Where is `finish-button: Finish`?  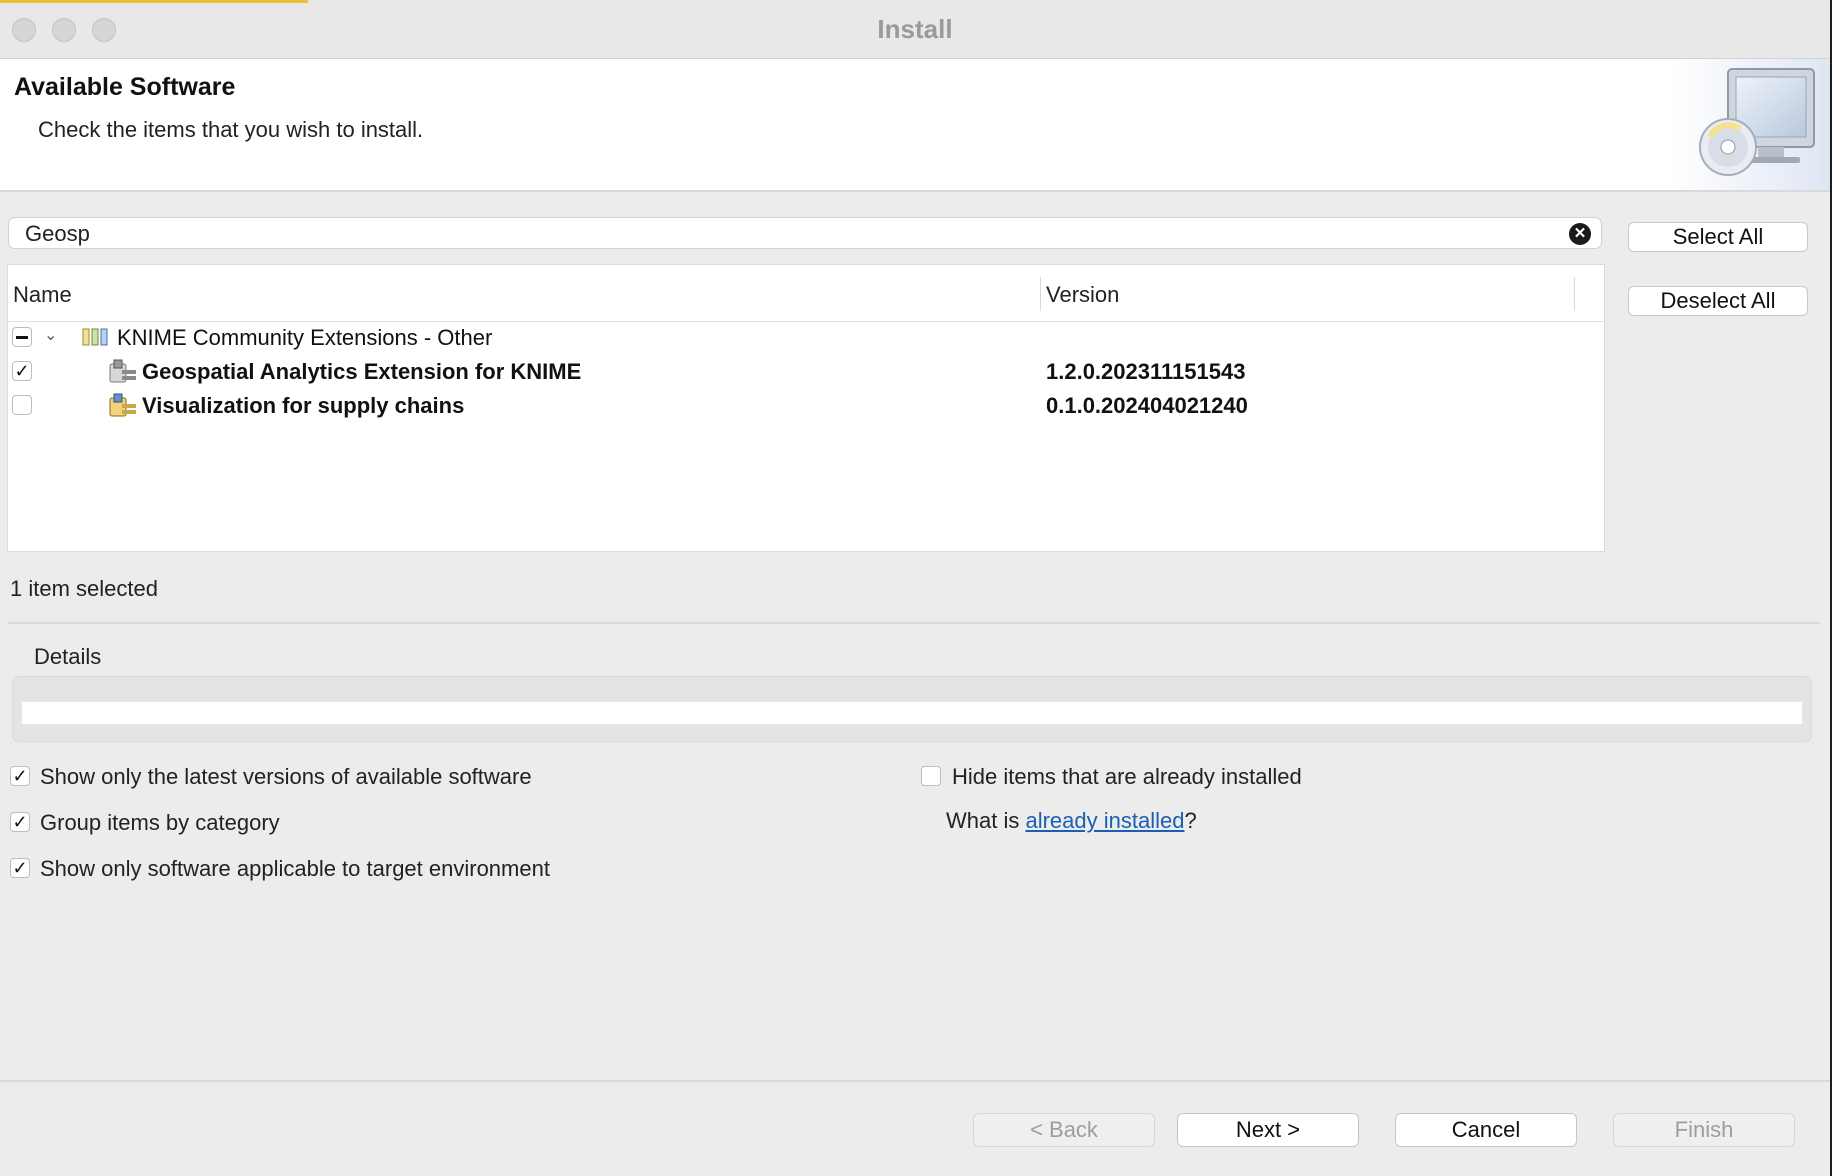 finish-button: Finish is located at coordinates (1704, 1130).